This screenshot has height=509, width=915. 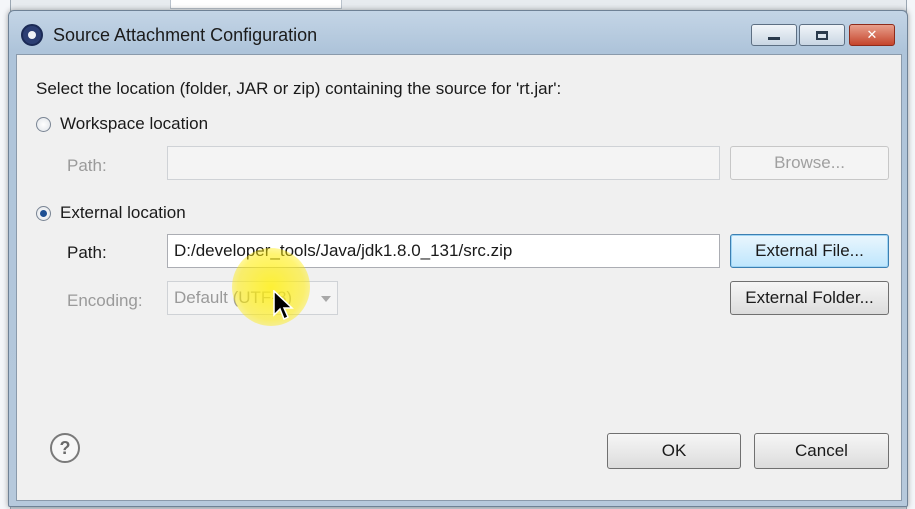 What do you see at coordinates (134, 123) in the screenshot?
I see `workspace-radio-label: Workspace location` at bounding box center [134, 123].